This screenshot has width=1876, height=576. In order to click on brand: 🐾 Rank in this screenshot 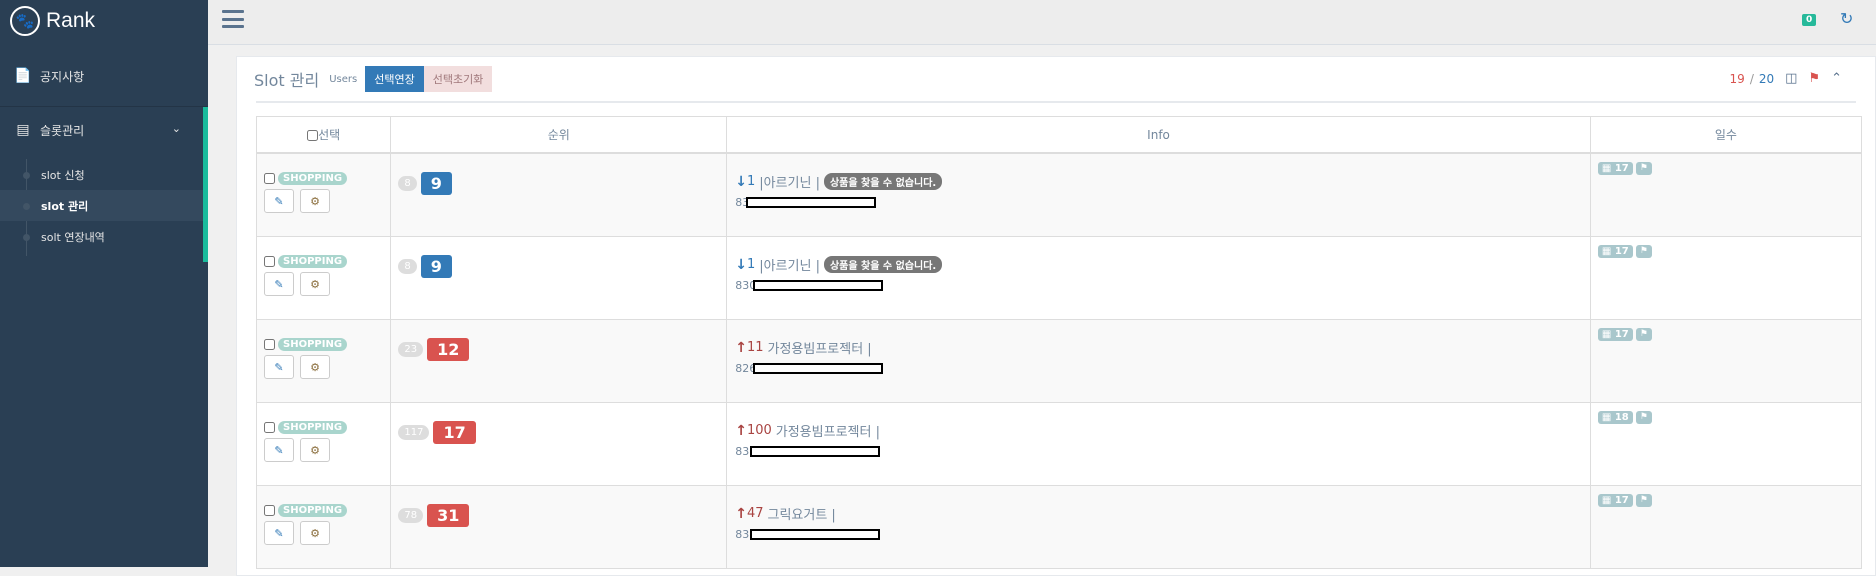, I will do `click(104, 21)`.